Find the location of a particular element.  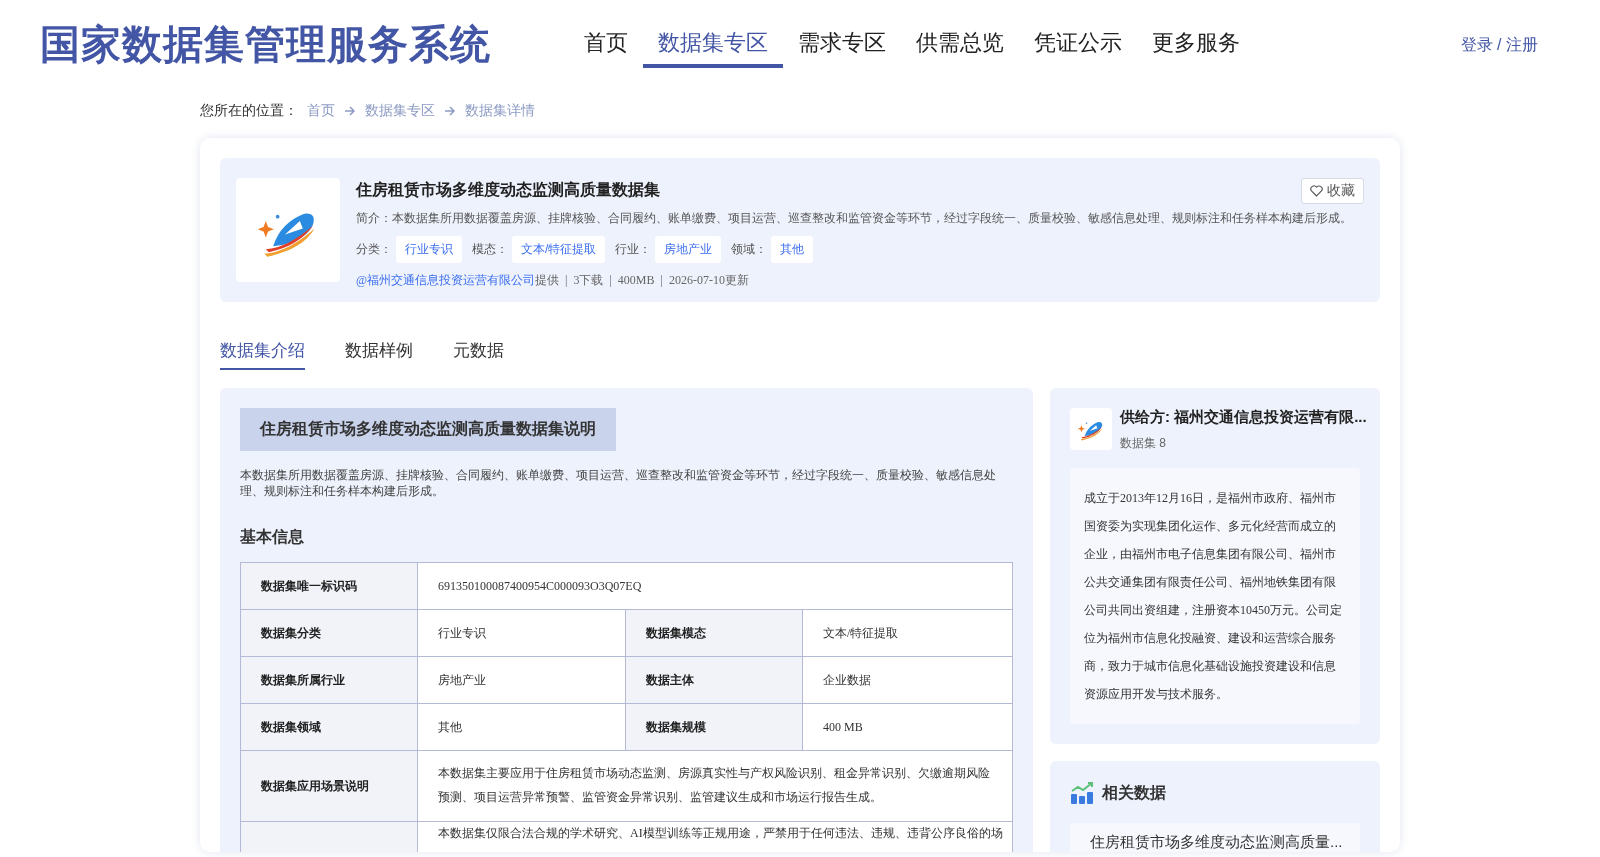

tag-label: 分类： is located at coordinates (374, 249).